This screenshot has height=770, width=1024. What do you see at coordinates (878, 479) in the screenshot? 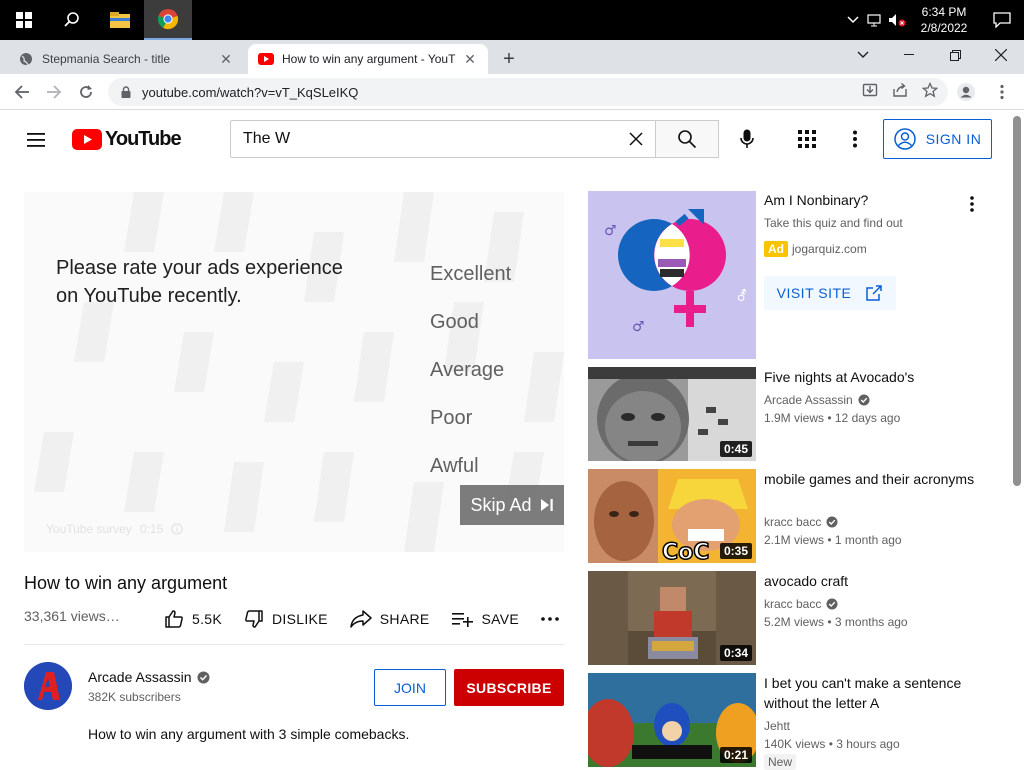
I see `video-title: mobile games and their acronyms` at bounding box center [878, 479].